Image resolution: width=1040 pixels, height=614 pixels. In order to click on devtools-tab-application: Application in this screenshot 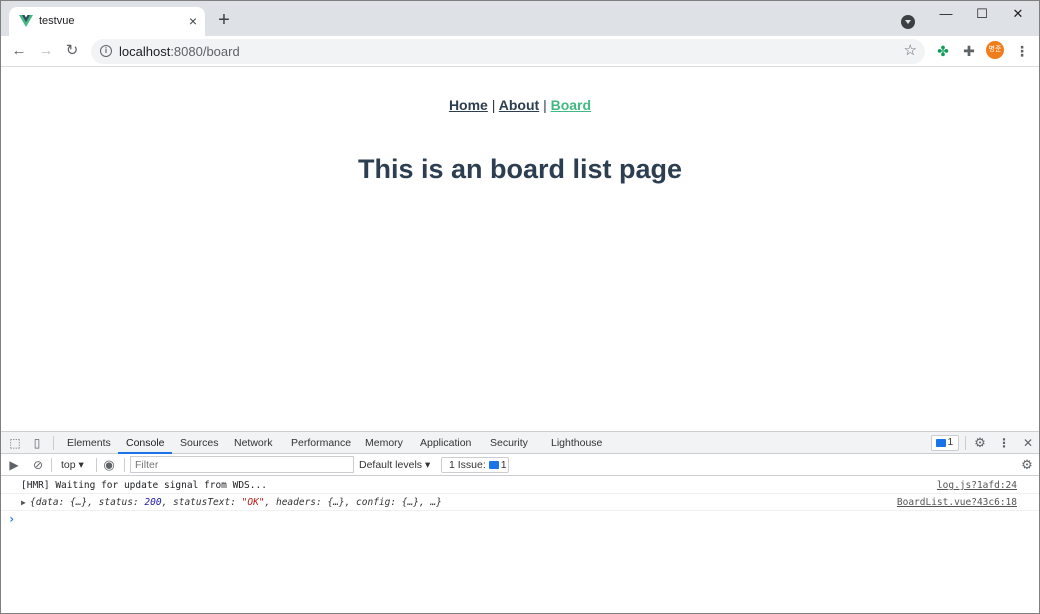, I will do `click(445, 443)`.